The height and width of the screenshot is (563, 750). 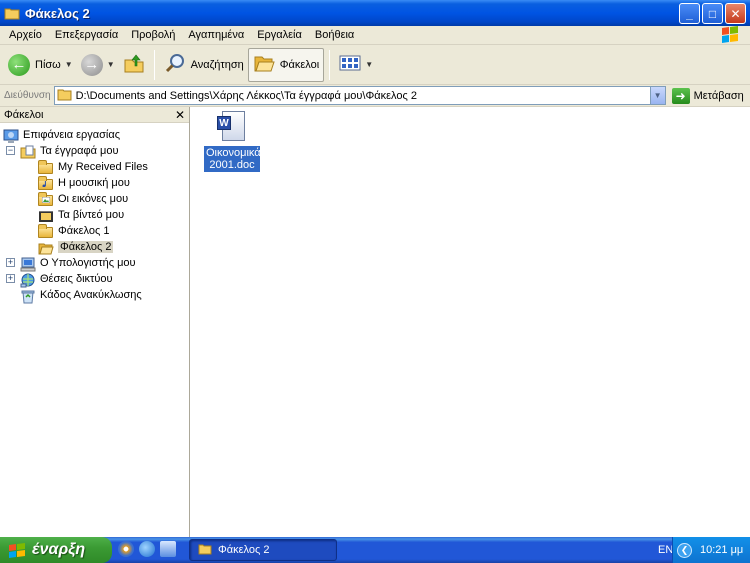 I want to click on start-label: έναρξη, so click(x=59, y=549).